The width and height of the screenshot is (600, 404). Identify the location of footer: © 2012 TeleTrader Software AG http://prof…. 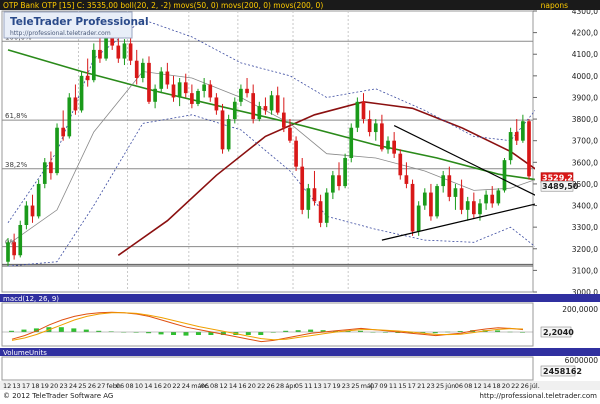
(300, 395).